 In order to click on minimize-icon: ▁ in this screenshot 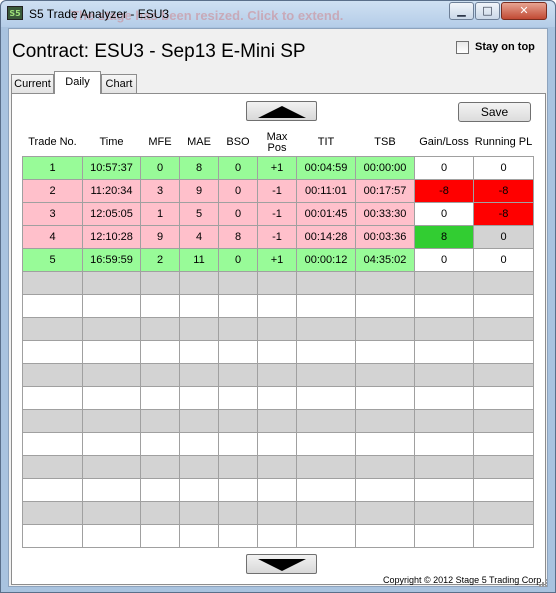, I will do `click(461, 10)`.